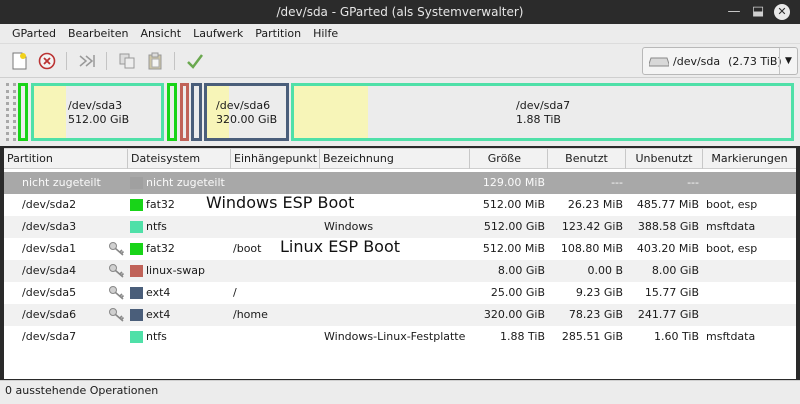  What do you see at coordinates (400, 61) in the screenshot?
I see `toolbar: /dev/sda (2.73 TiB) ▼` at bounding box center [400, 61].